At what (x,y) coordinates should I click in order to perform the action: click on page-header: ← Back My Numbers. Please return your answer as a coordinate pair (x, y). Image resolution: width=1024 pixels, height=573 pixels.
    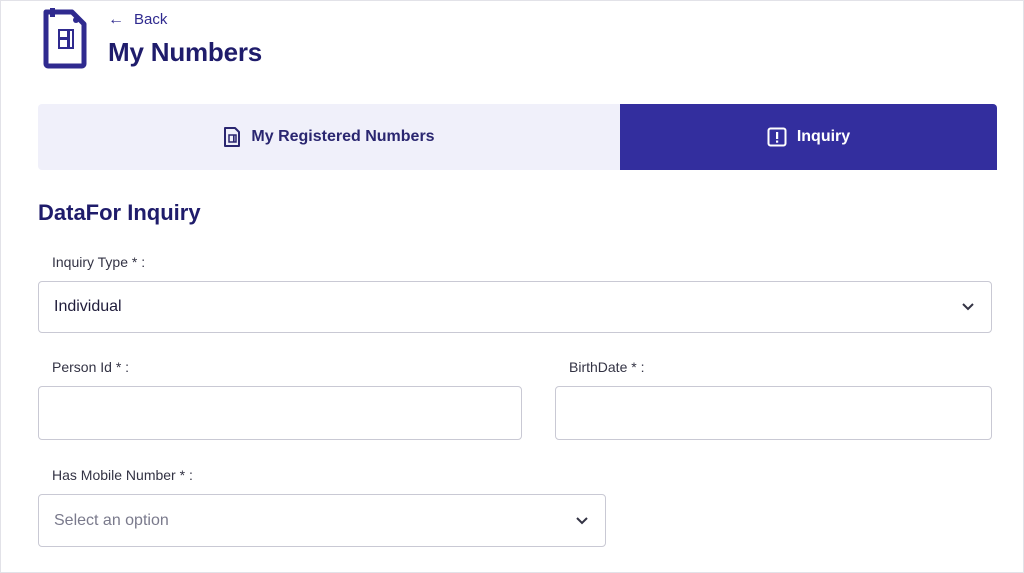
    Looking at the image, I should click on (151, 43).